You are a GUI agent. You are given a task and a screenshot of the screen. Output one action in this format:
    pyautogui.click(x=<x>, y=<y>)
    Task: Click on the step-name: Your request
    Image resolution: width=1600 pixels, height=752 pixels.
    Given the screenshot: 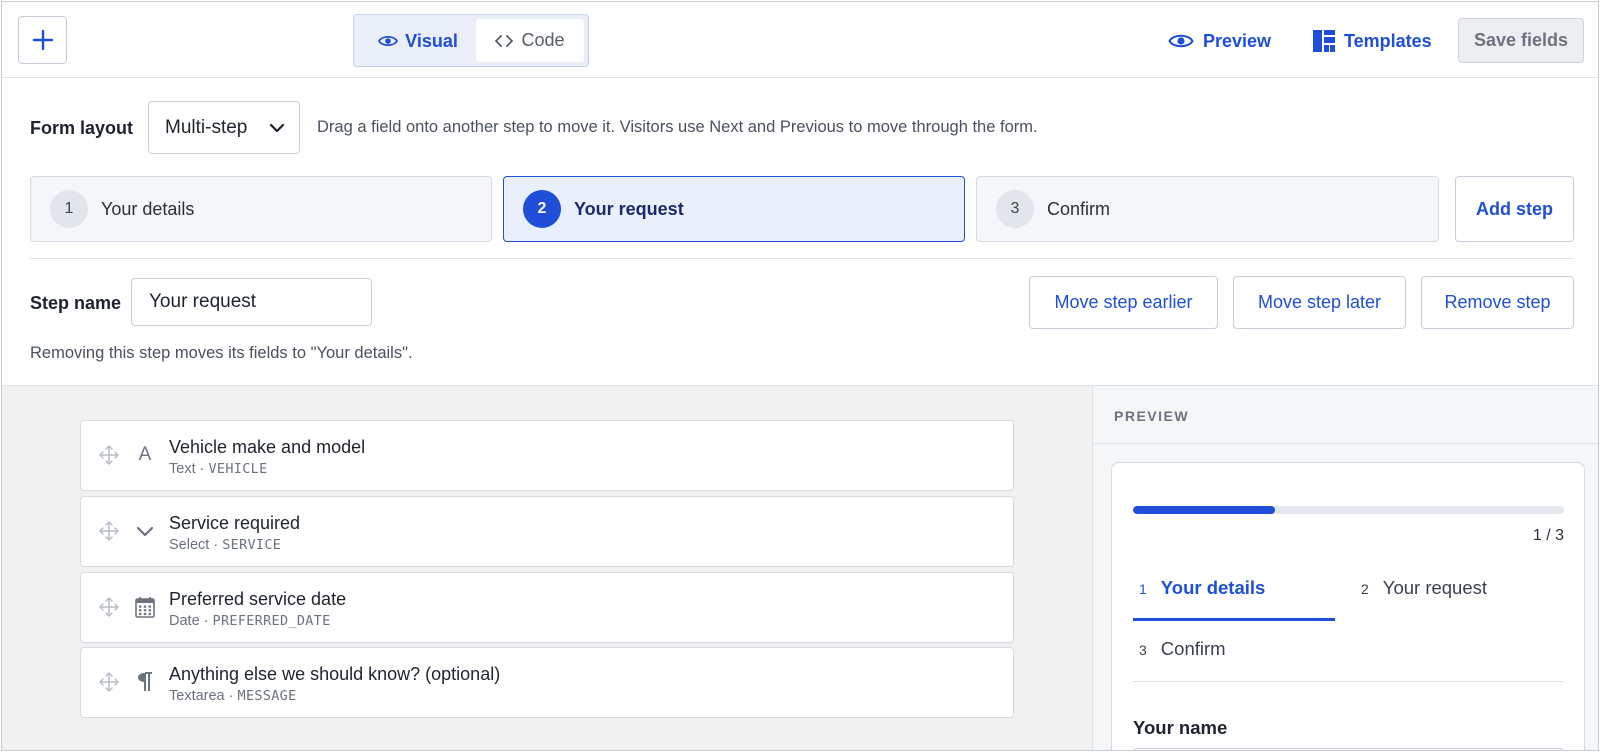 What is the action you would take?
    pyautogui.click(x=629, y=208)
    